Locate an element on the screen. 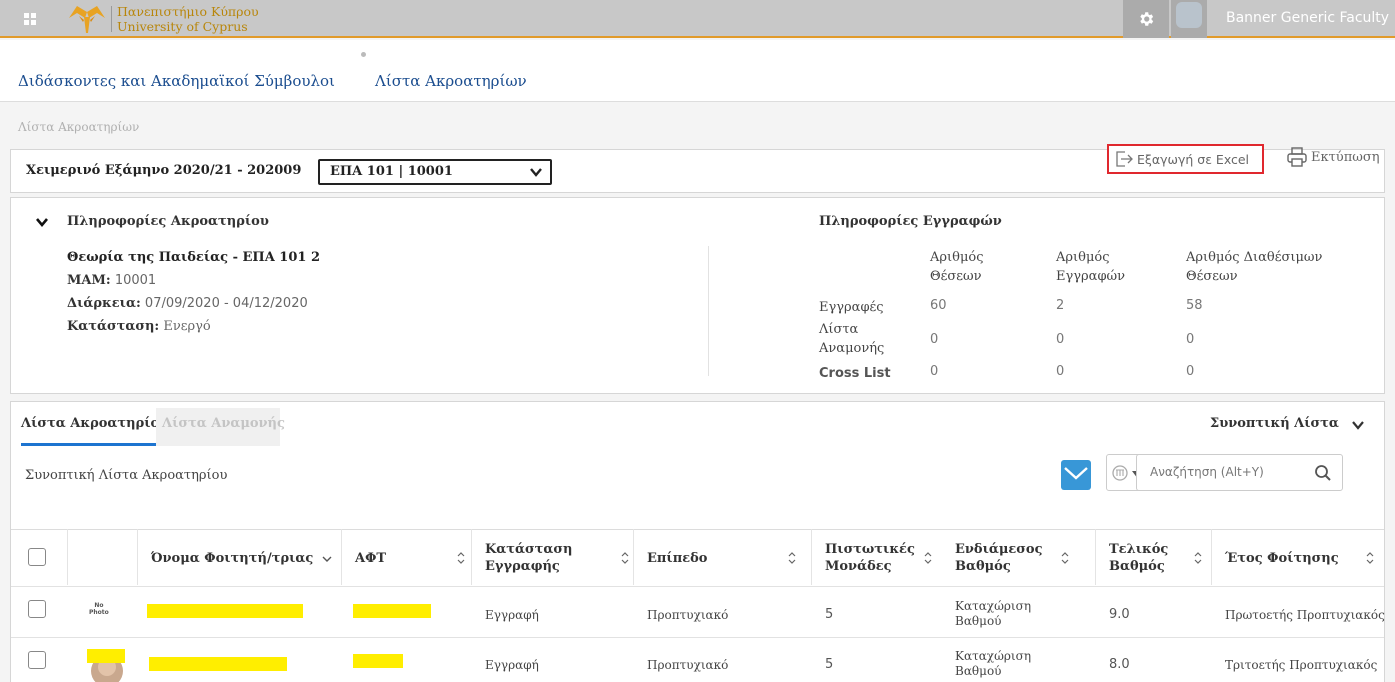  settings-button is located at coordinates (1146, 19).